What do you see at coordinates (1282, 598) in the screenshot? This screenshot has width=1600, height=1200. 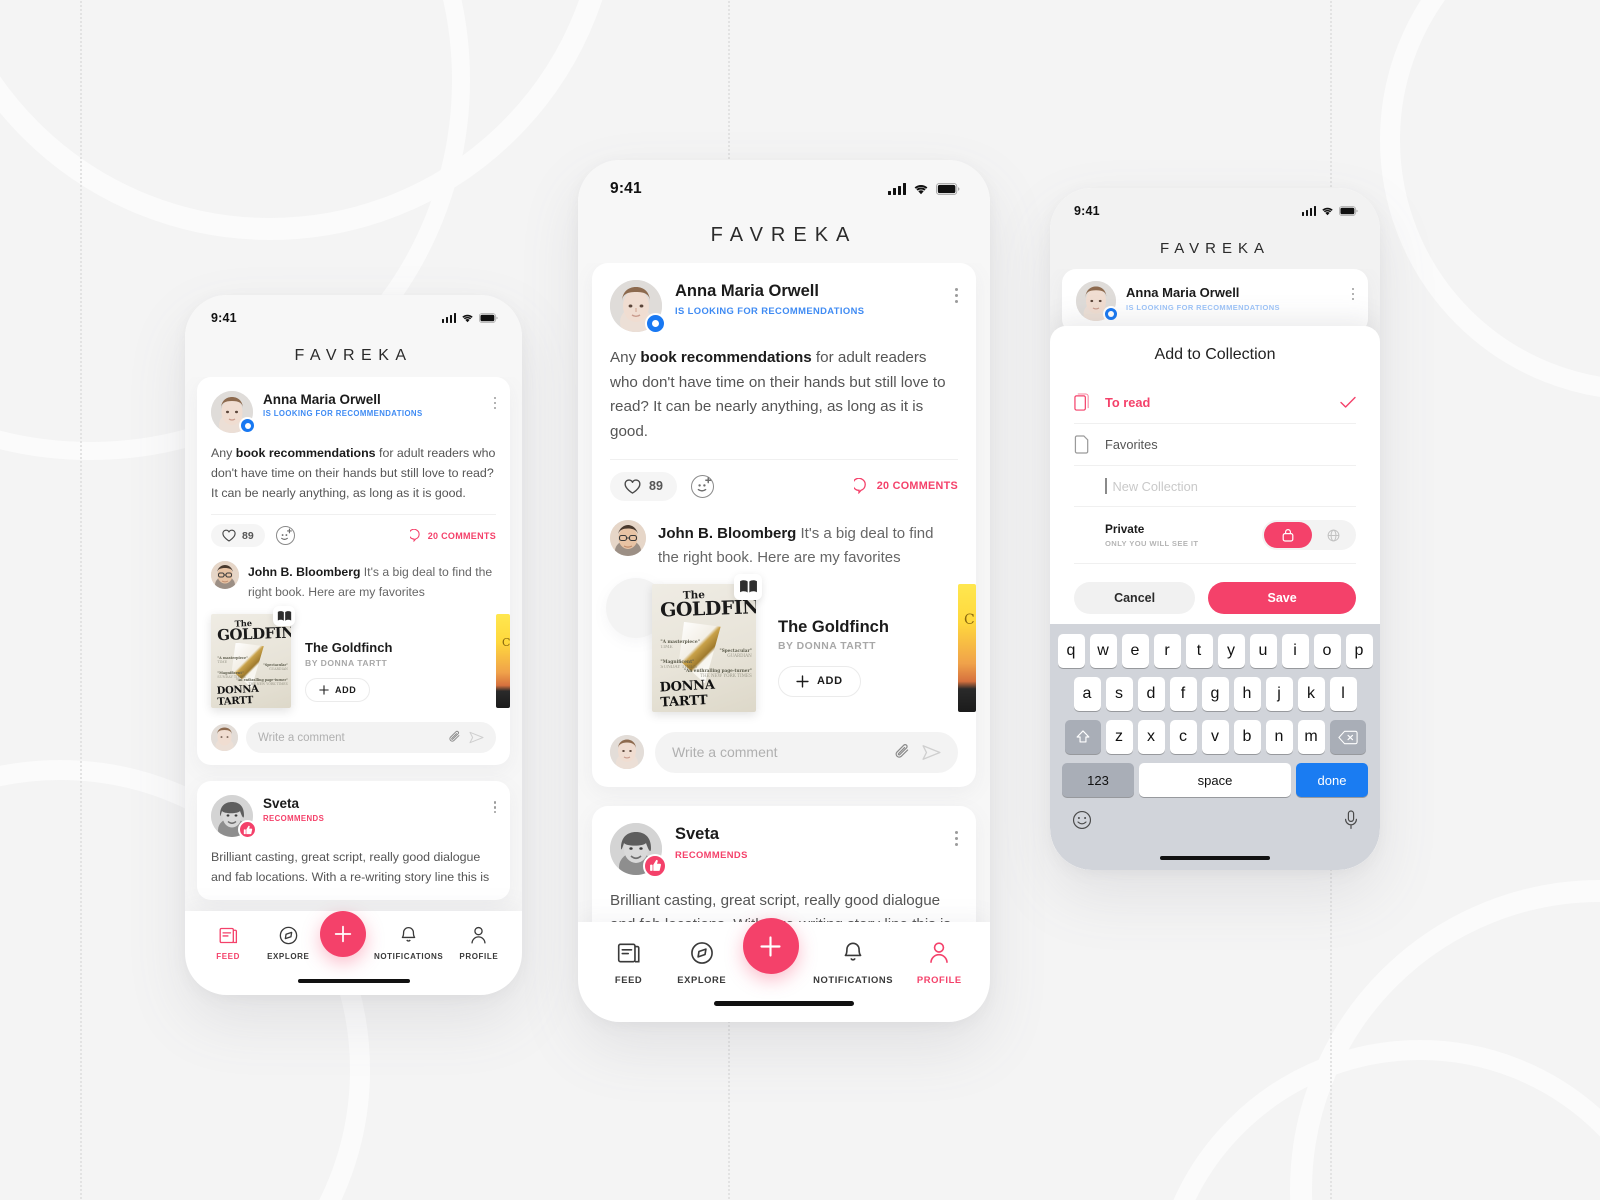 I see `save-button: Save` at bounding box center [1282, 598].